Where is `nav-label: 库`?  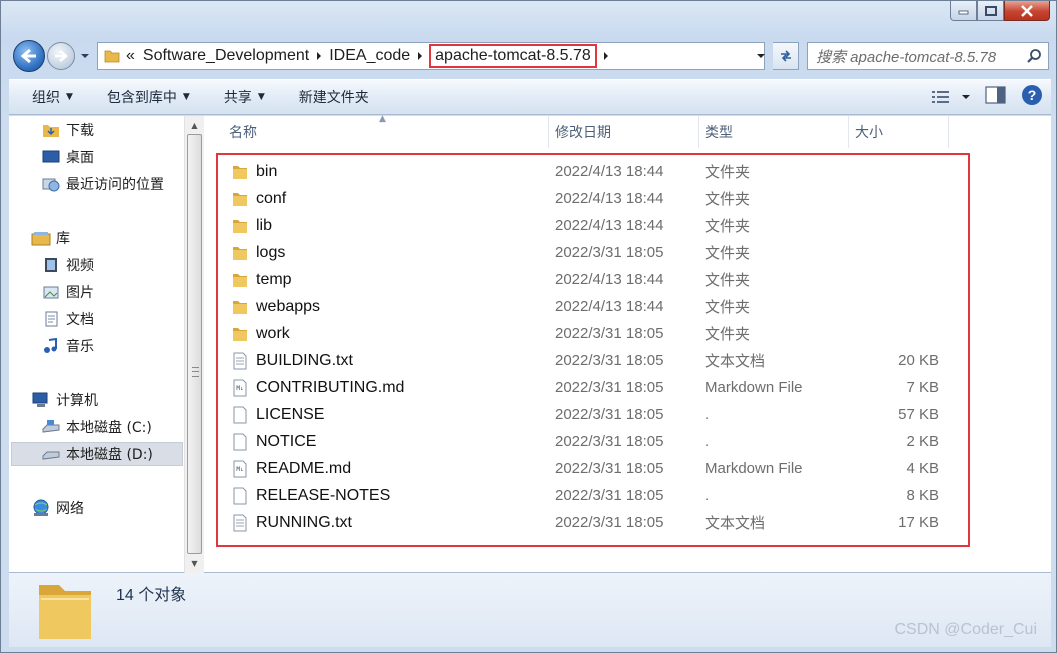 nav-label: 库 is located at coordinates (63, 239).